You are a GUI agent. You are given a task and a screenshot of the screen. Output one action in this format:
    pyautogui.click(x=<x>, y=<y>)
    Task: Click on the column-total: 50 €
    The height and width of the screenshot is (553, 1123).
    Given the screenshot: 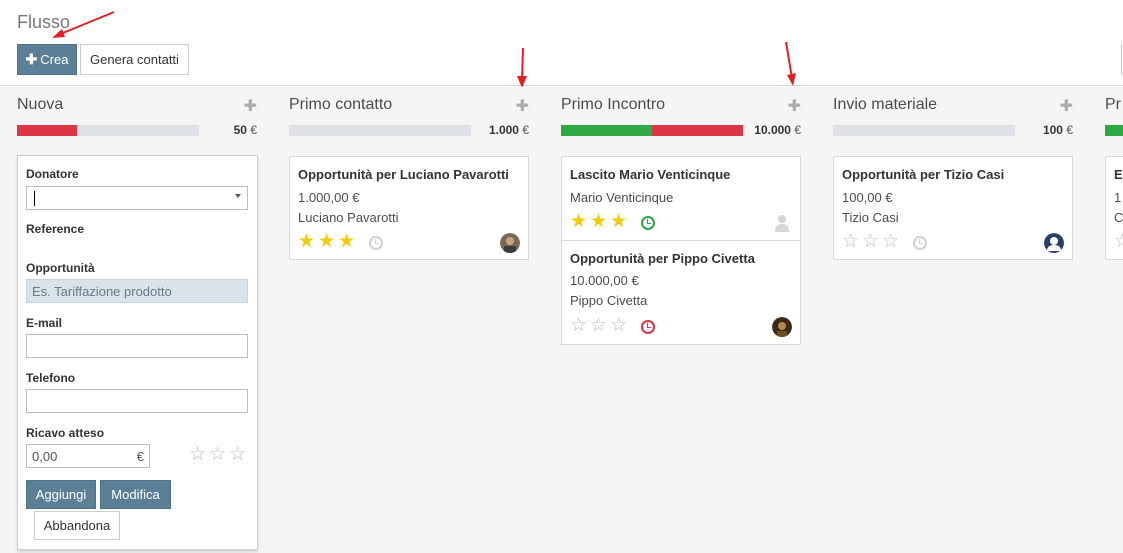 What is the action you would take?
    pyautogui.click(x=245, y=130)
    